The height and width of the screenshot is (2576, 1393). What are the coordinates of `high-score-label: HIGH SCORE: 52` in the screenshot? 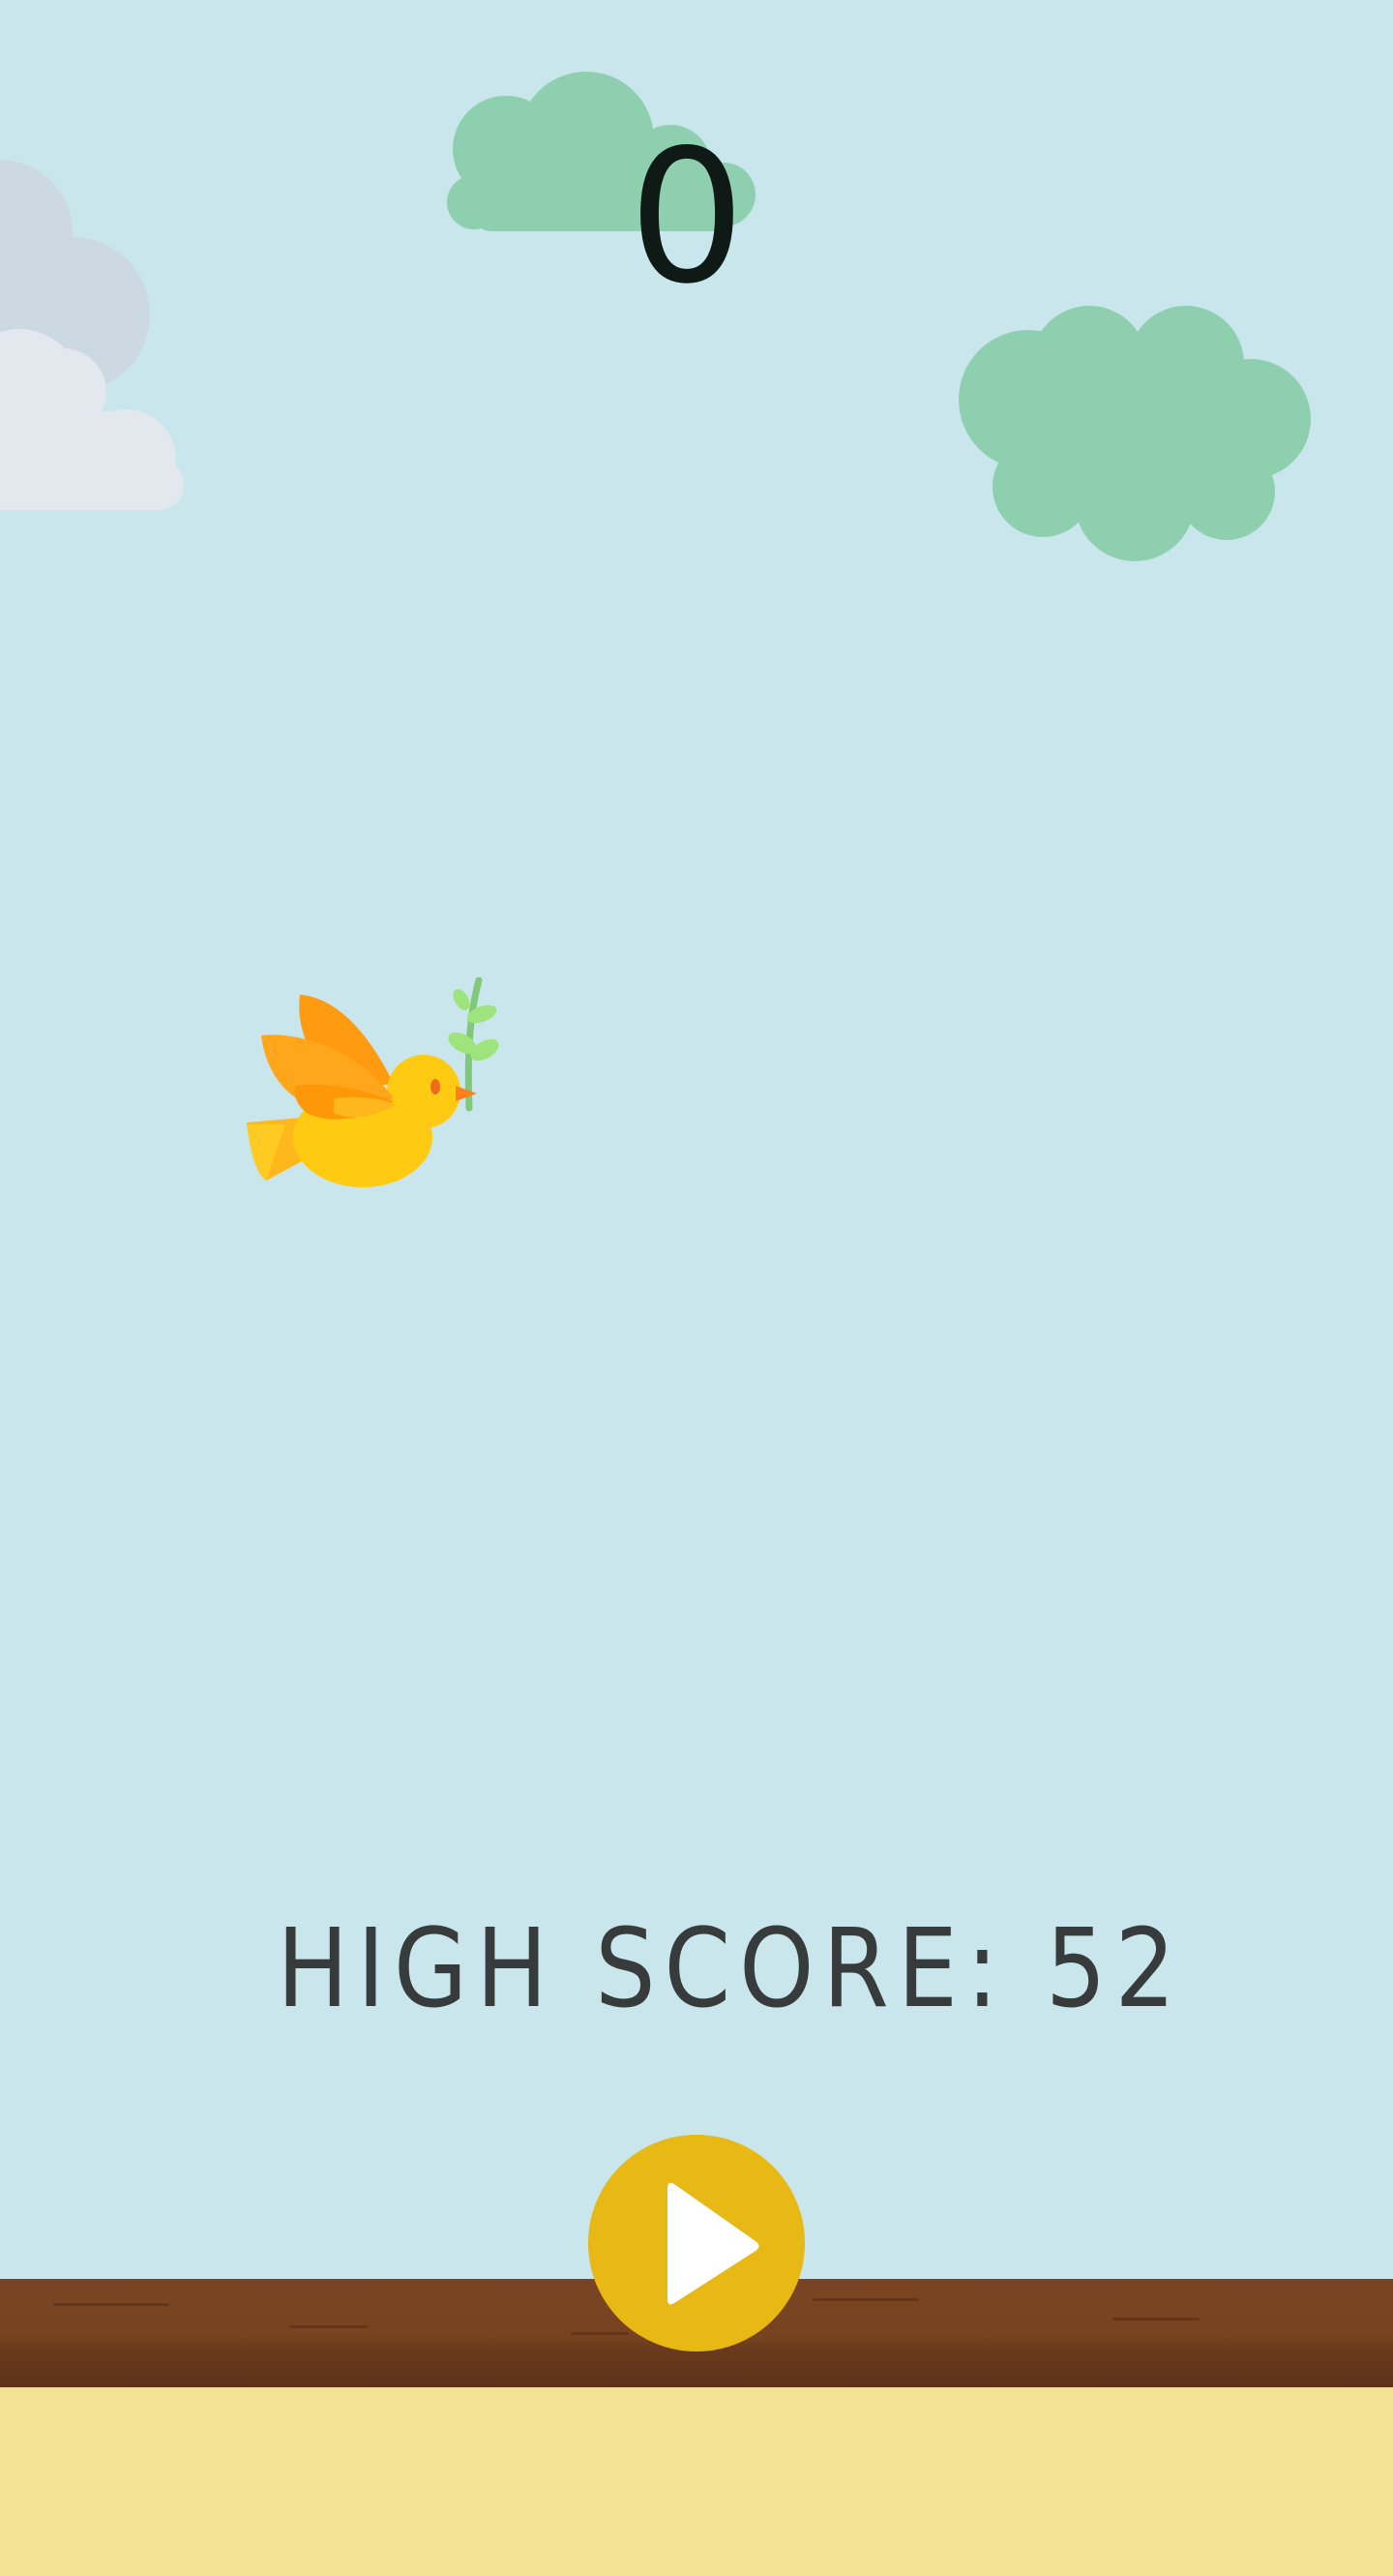 It's located at (730, 1969).